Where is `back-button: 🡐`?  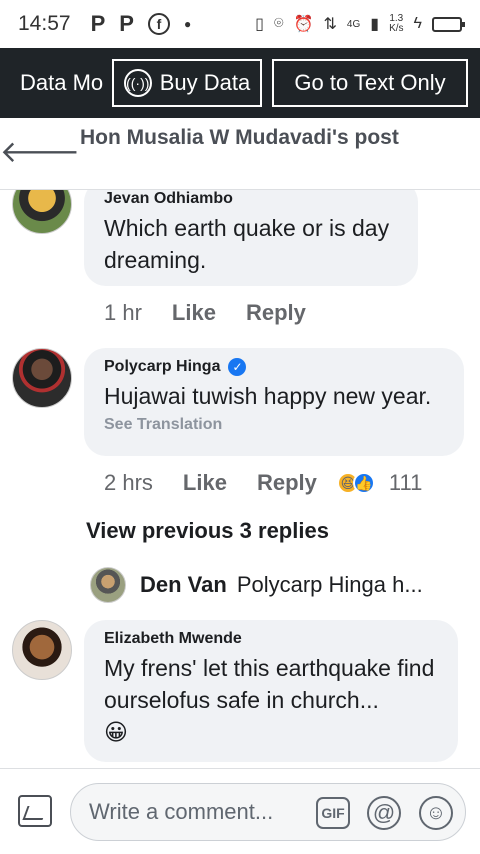 back-button: 🡐 is located at coordinates (40, 150).